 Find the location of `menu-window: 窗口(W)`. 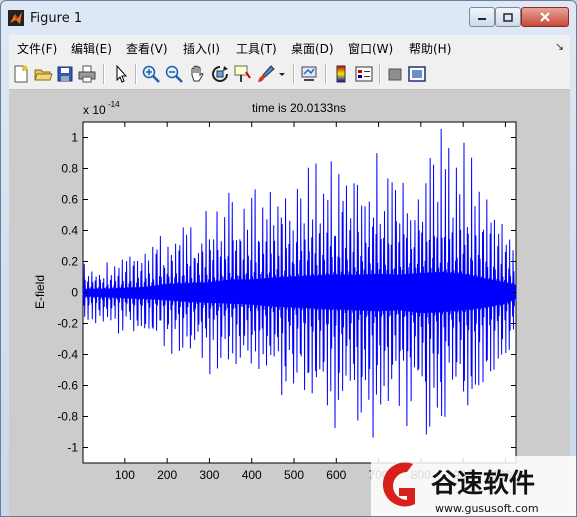

menu-window: 窗口(W) is located at coordinates (370, 48).